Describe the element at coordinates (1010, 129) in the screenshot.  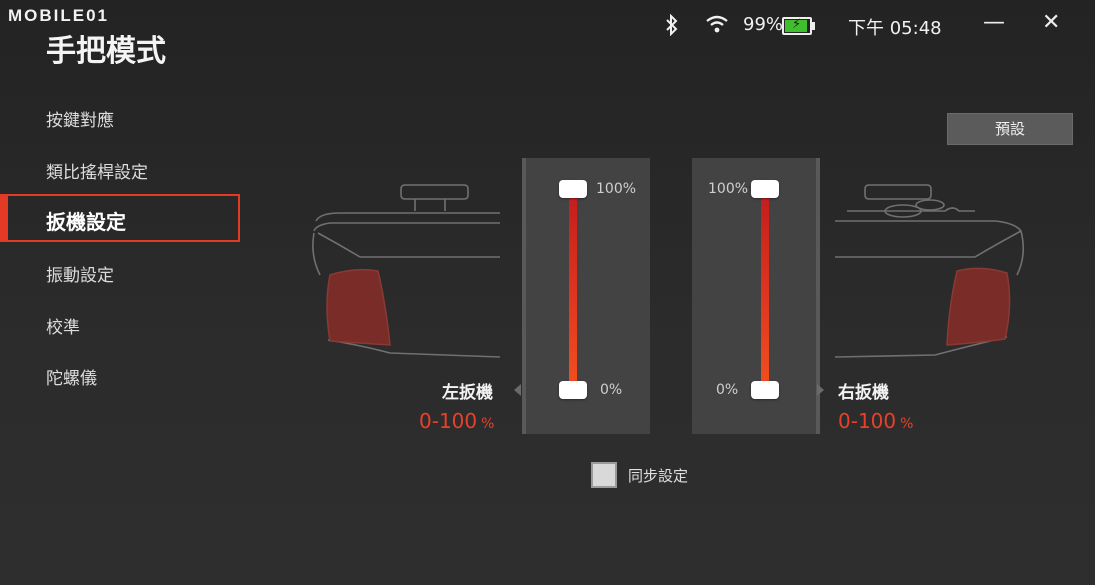
I see `preset-button: 預設` at that location.